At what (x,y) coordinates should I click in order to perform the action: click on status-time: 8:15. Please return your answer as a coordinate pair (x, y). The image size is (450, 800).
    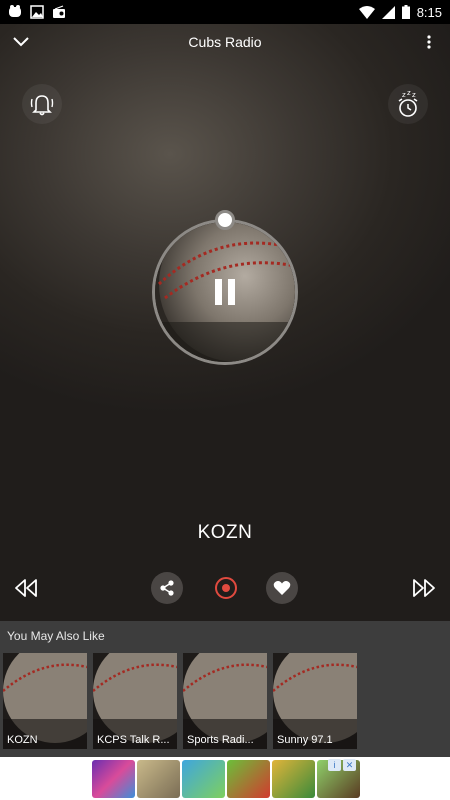
    Looking at the image, I should click on (429, 12).